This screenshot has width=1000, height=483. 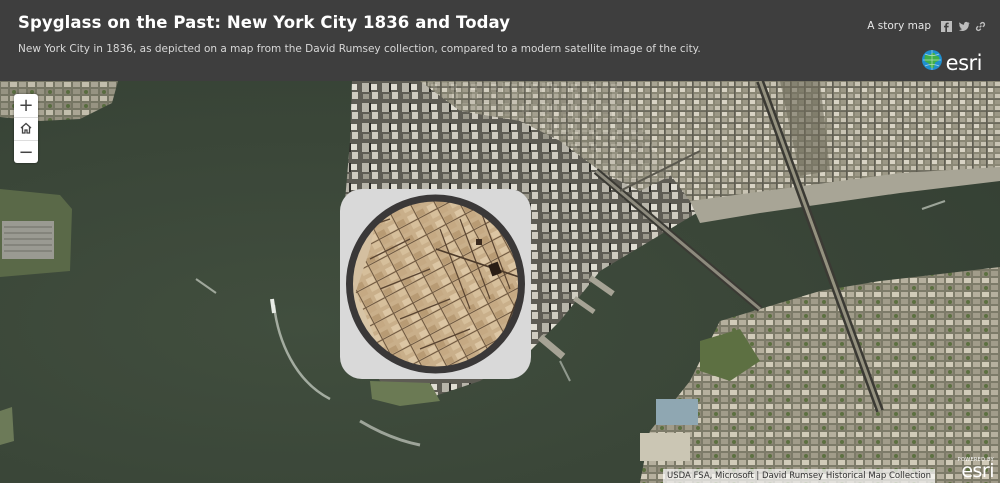 I want to click on zoom-controls: + −, so click(x=26, y=128).